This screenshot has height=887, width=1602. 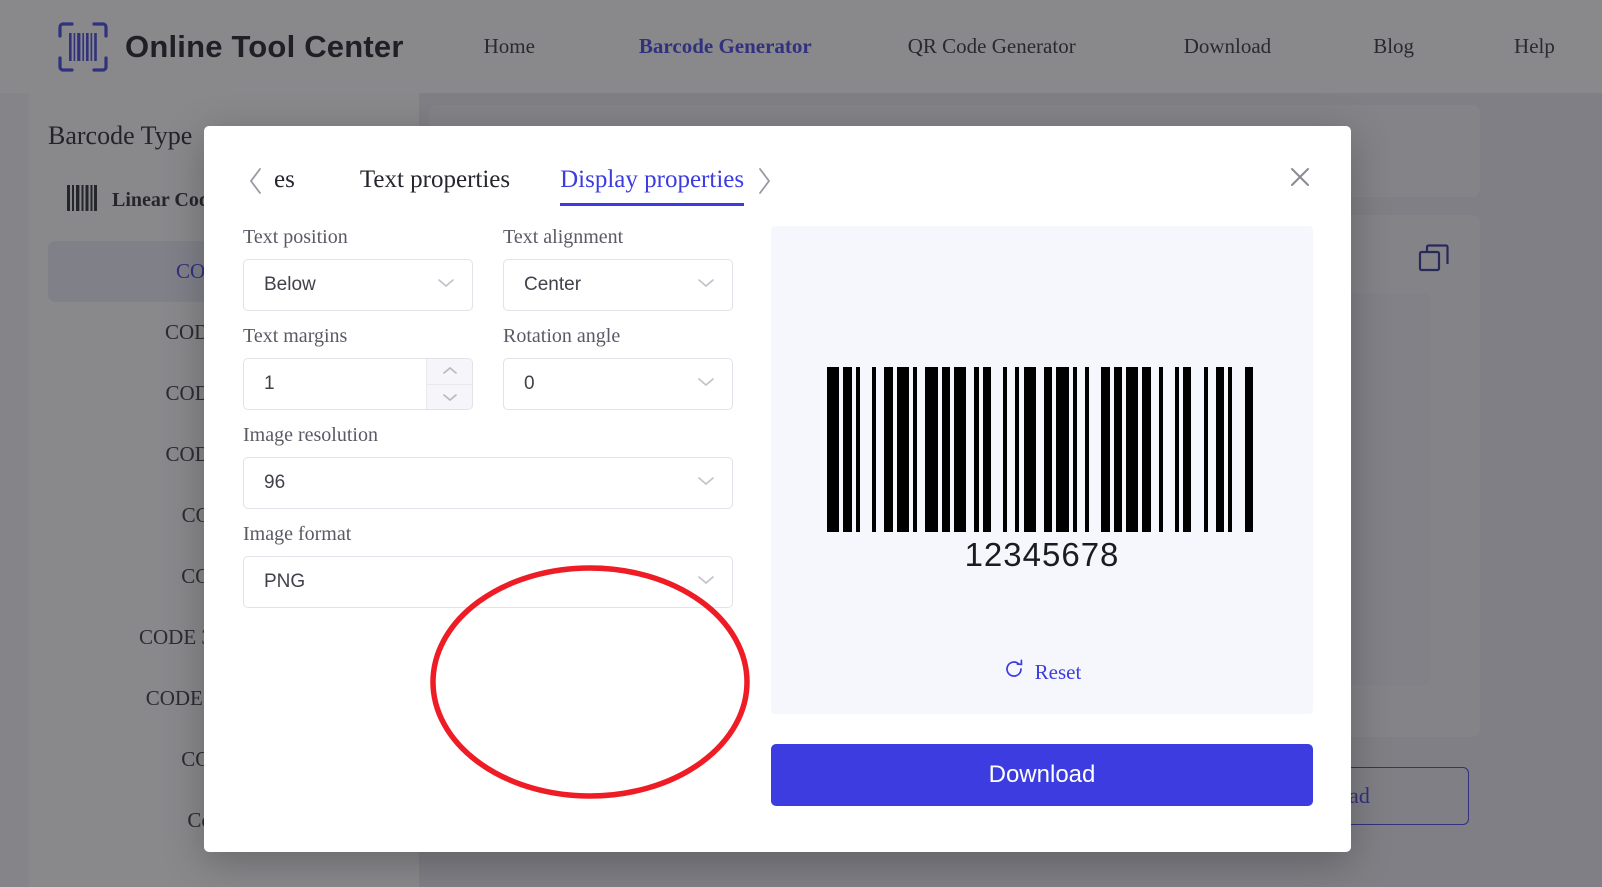 I want to click on field-text-position: Text position Below, so click(x=358, y=268).